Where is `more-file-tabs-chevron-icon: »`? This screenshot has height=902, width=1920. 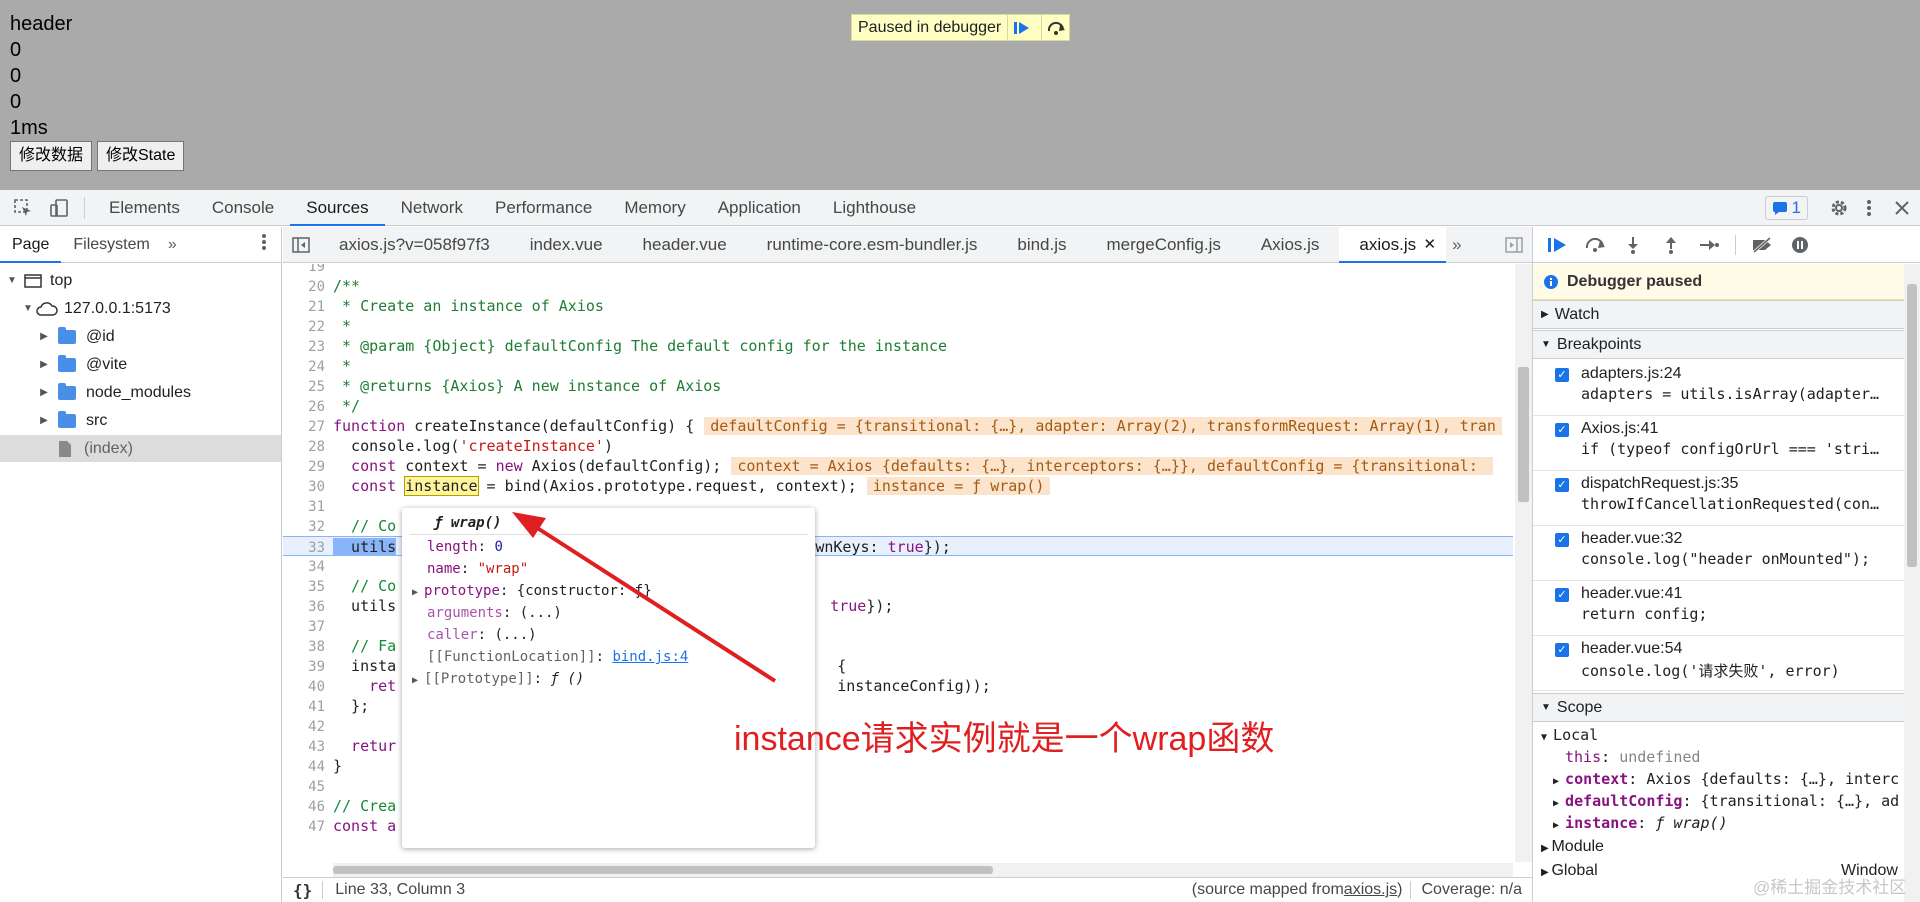 more-file-tabs-chevron-icon: » is located at coordinates (1456, 245).